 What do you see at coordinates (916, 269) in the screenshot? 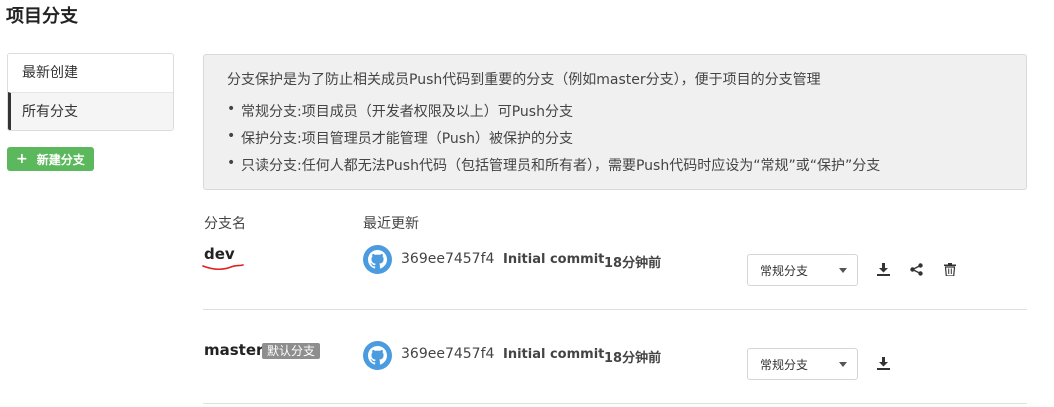
I see `share-icon` at bounding box center [916, 269].